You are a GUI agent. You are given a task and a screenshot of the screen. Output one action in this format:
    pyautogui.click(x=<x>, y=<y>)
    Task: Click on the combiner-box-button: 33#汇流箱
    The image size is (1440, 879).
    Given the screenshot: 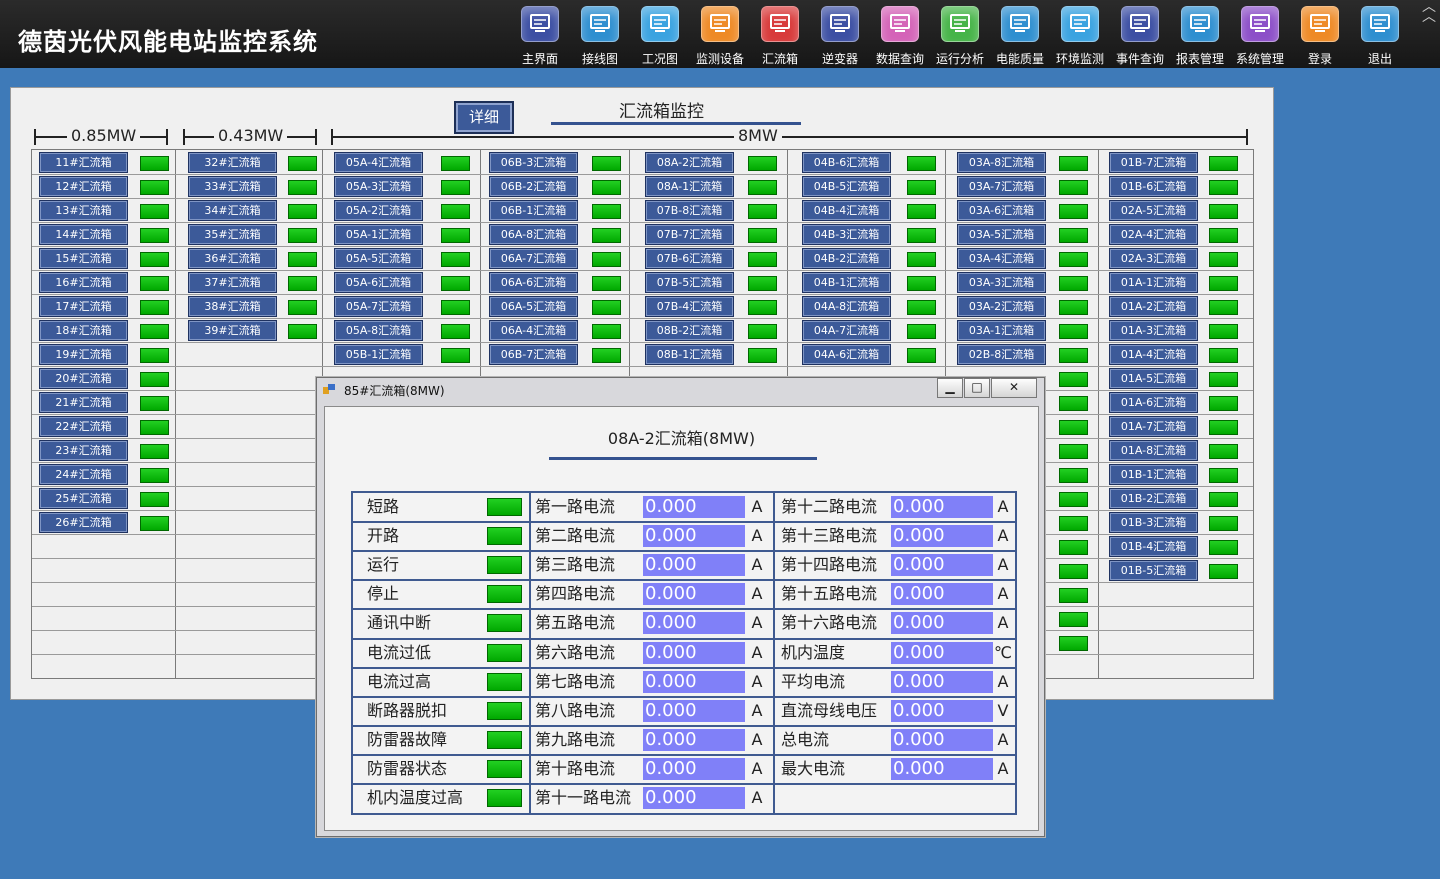 What is the action you would take?
    pyautogui.click(x=232, y=186)
    